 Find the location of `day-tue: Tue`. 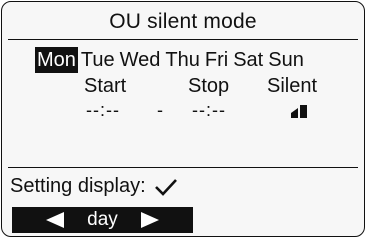

day-tue: Tue is located at coordinates (98, 60).